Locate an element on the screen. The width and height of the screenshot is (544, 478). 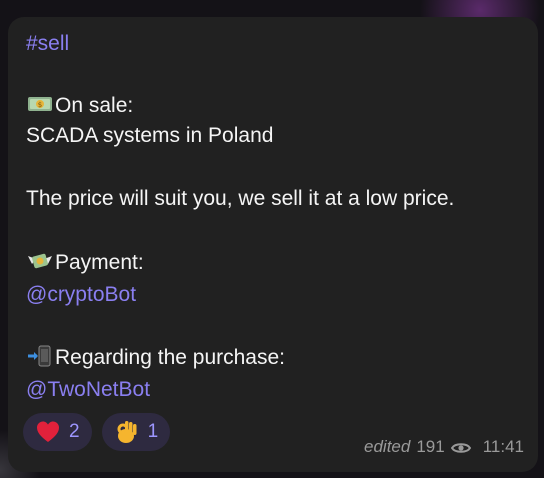
ok-hand-icon is located at coordinates (127, 432).